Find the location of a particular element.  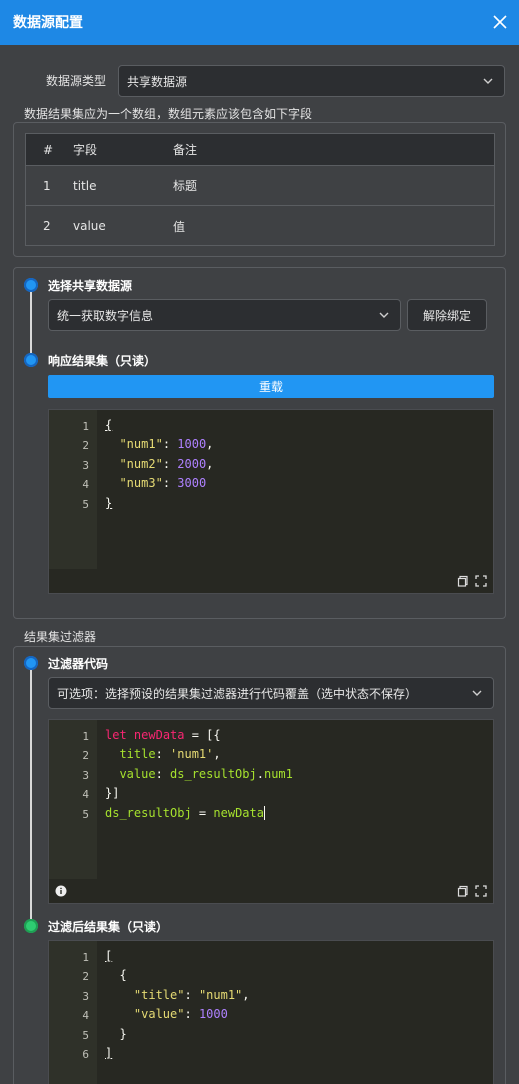

fields-table: # 字段 备注 1 title 标题 2 value 值 is located at coordinates (260, 189).